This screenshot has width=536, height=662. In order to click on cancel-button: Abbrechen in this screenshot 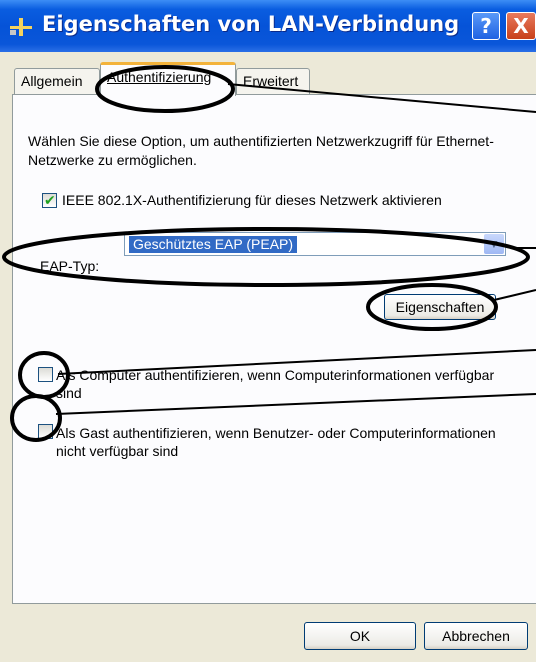, I will do `click(476, 636)`.